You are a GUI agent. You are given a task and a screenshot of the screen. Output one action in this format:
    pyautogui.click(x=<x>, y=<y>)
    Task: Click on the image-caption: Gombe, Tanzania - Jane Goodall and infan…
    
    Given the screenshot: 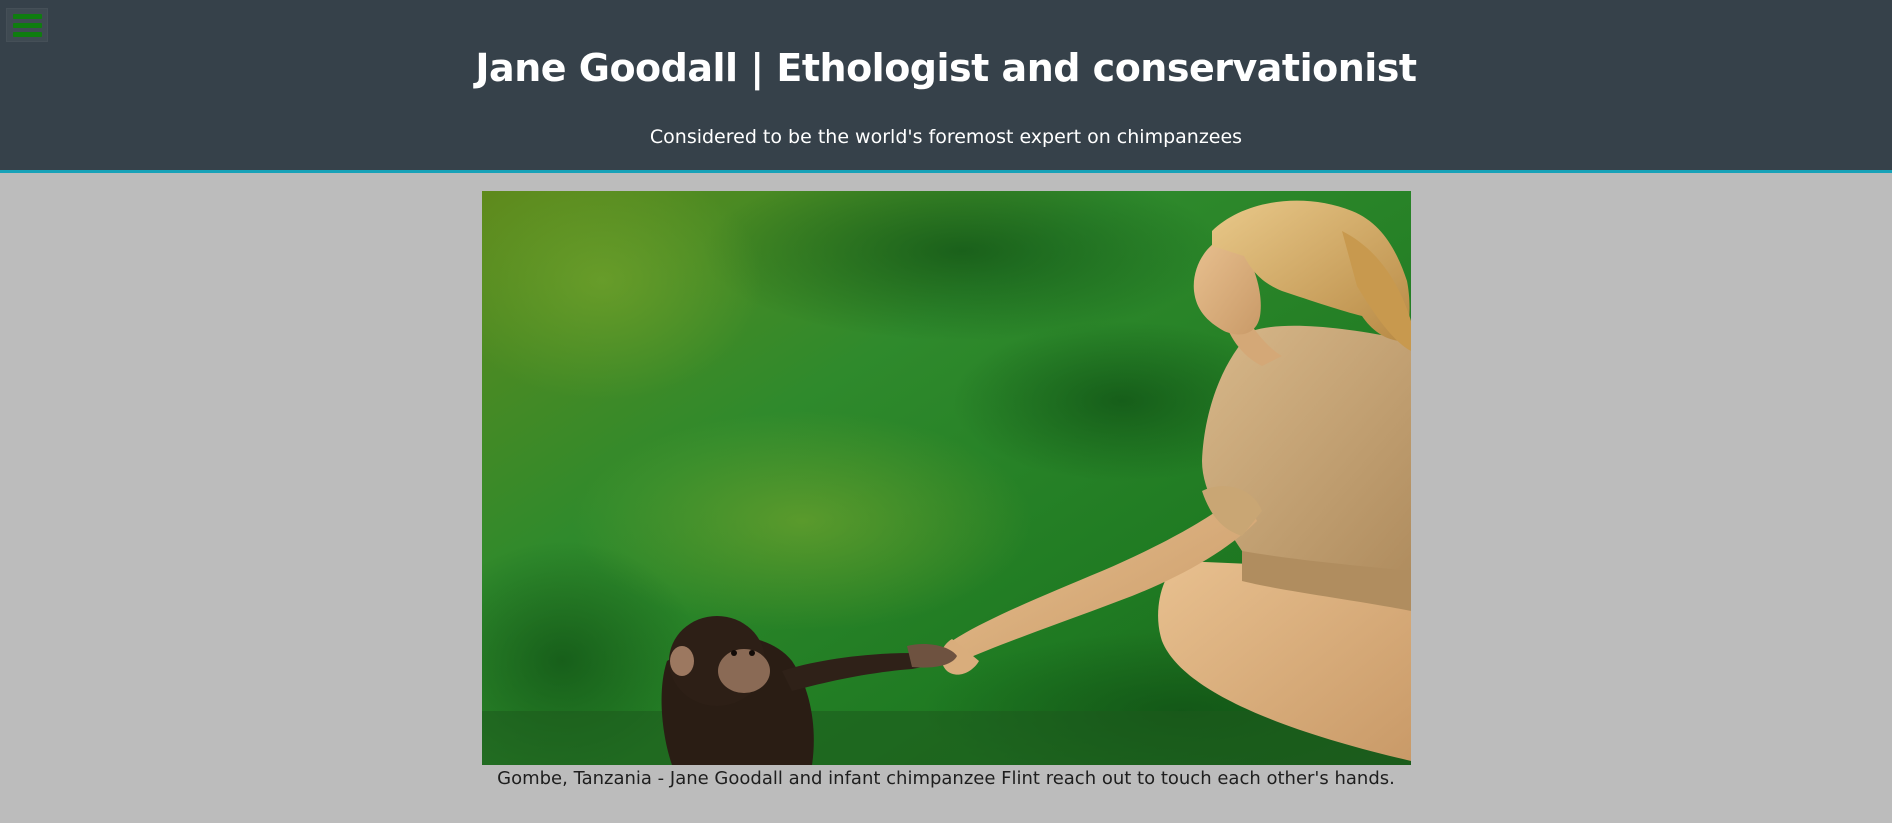 What is the action you would take?
    pyautogui.click(x=946, y=778)
    